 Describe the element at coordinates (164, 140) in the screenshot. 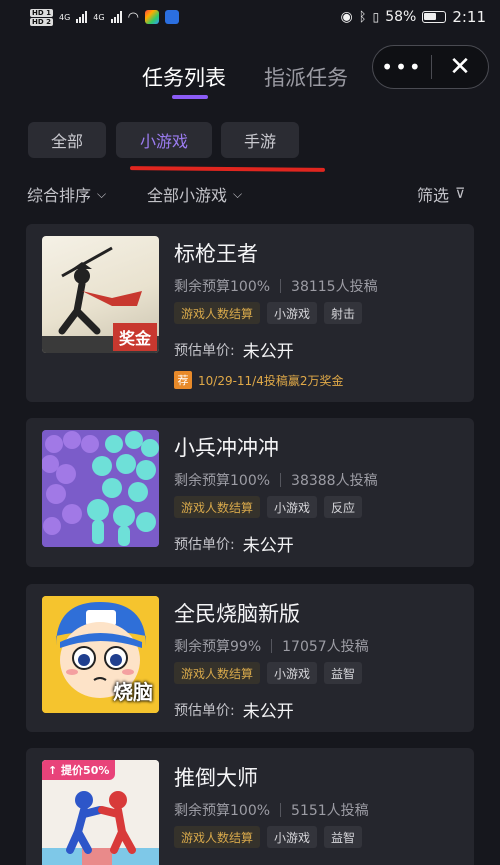

I see `category-mini-games: 小游戏` at that location.